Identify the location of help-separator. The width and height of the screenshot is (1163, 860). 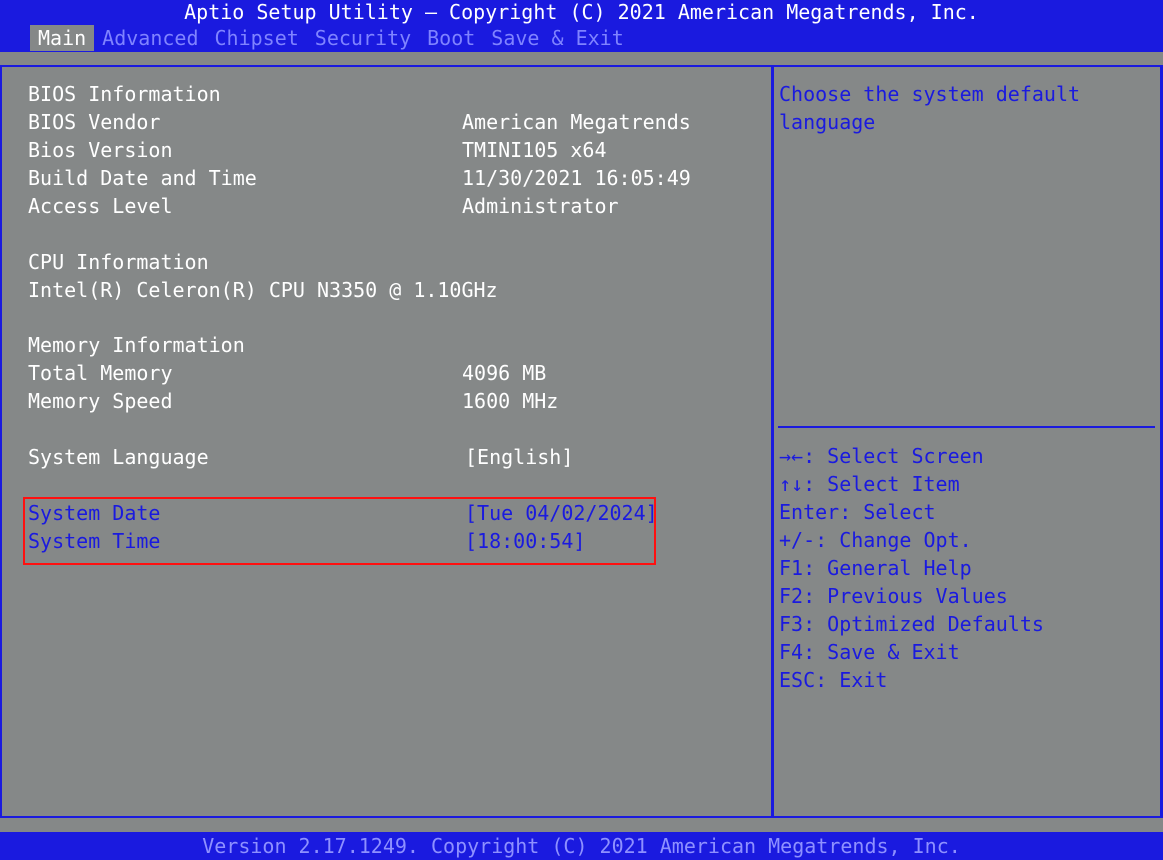
(966, 427).